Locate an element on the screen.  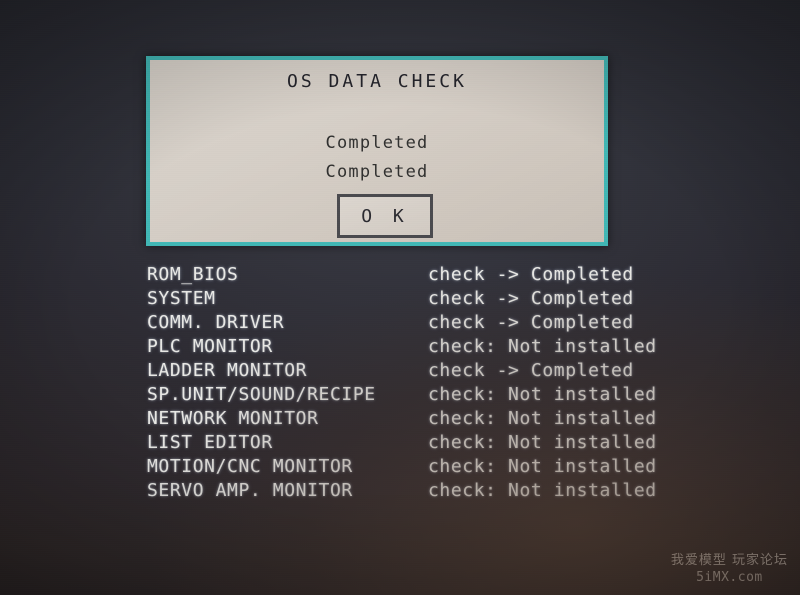
check-row: LADDER MONITOR check -> Completed is located at coordinates (447, 371).